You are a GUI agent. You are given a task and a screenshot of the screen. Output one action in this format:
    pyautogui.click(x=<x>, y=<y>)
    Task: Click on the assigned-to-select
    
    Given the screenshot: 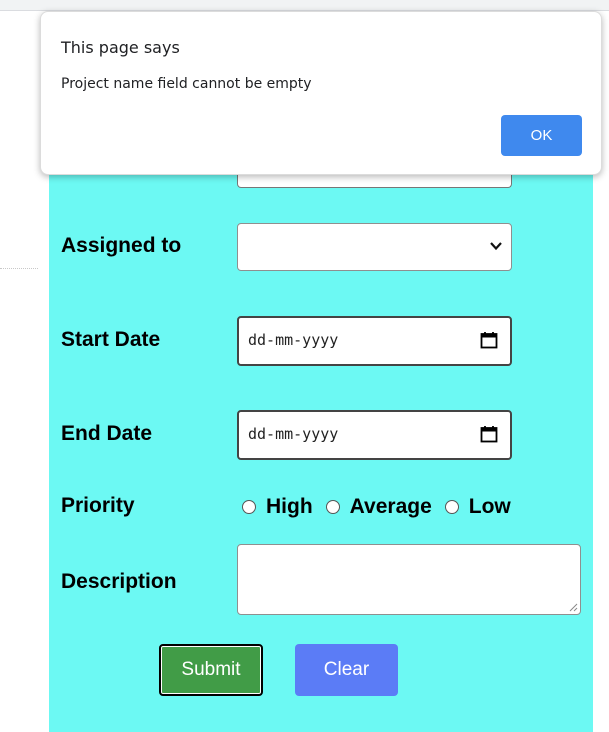 What is the action you would take?
    pyautogui.click(x=374, y=247)
    